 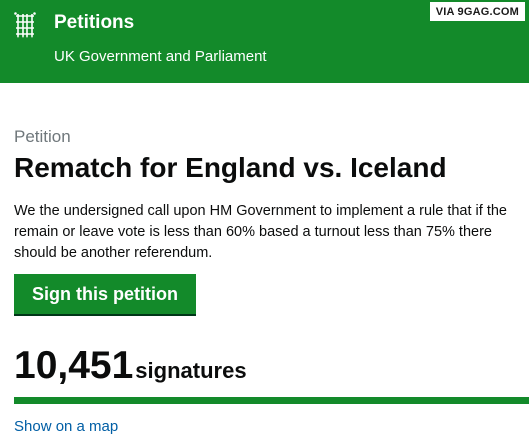 What do you see at coordinates (66, 427) in the screenshot?
I see `show-on-map-link: Show on a map` at bounding box center [66, 427].